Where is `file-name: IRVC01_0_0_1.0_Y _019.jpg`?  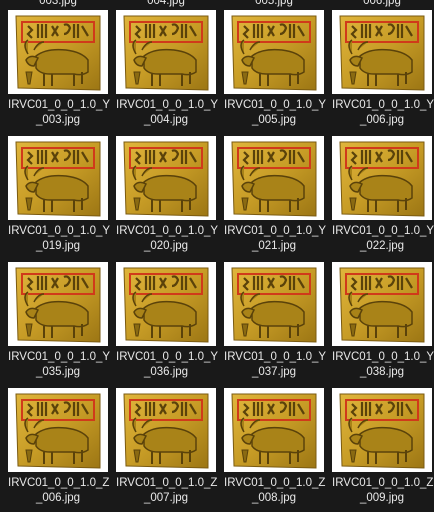
file-name: IRVC01_0_0_1.0_Y _019.jpg is located at coordinates (59, 239).